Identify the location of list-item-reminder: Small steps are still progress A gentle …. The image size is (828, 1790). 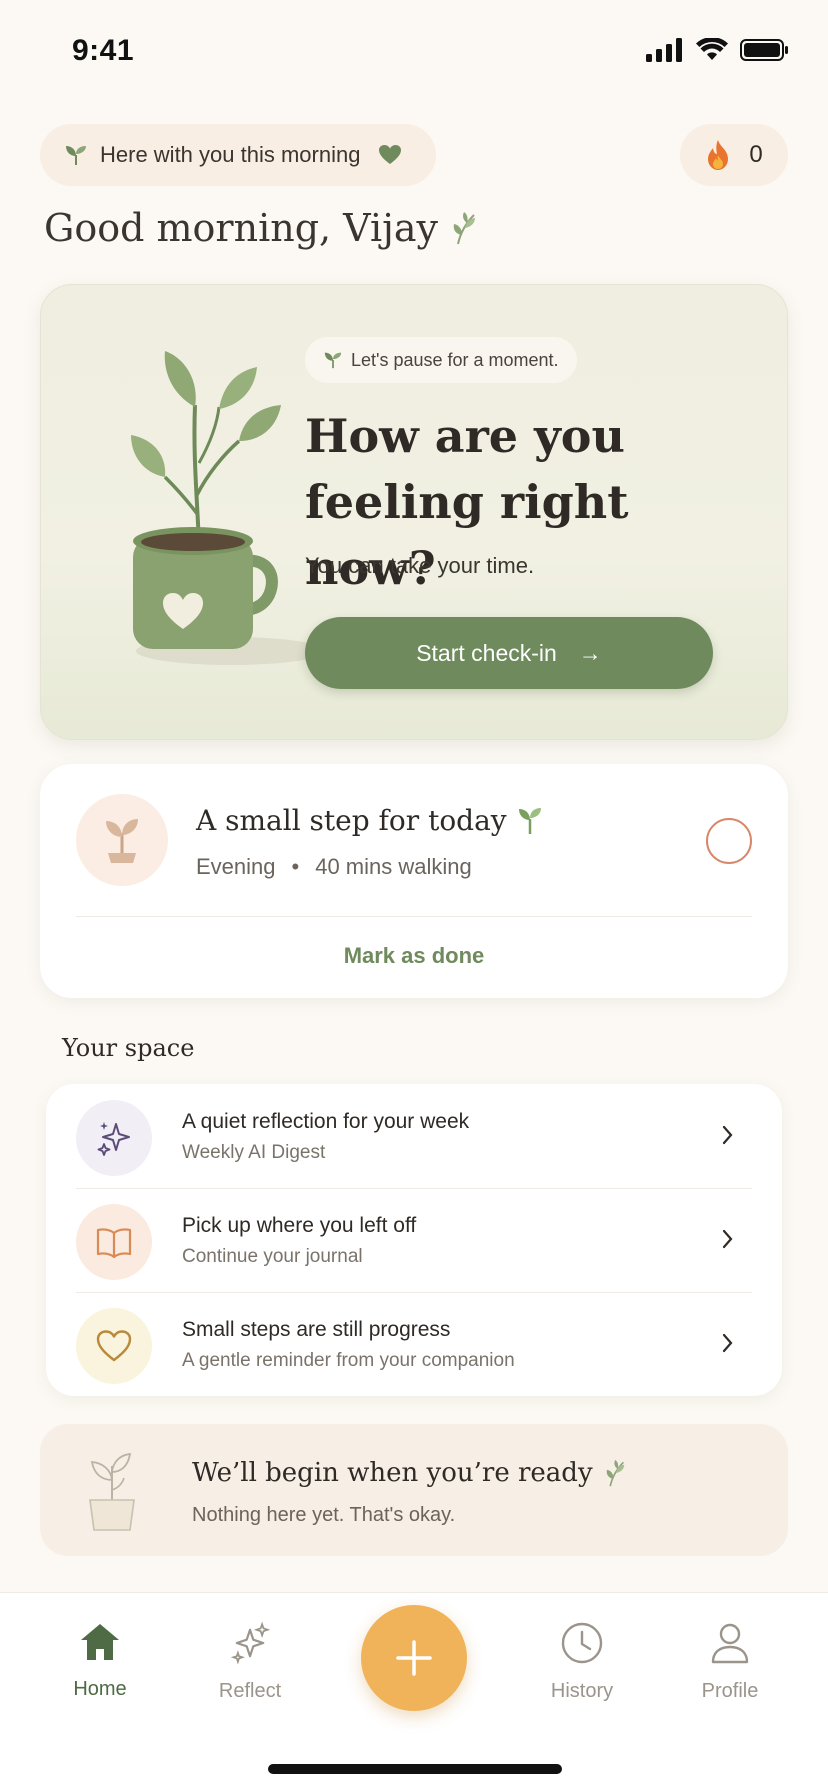
(414, 1344).